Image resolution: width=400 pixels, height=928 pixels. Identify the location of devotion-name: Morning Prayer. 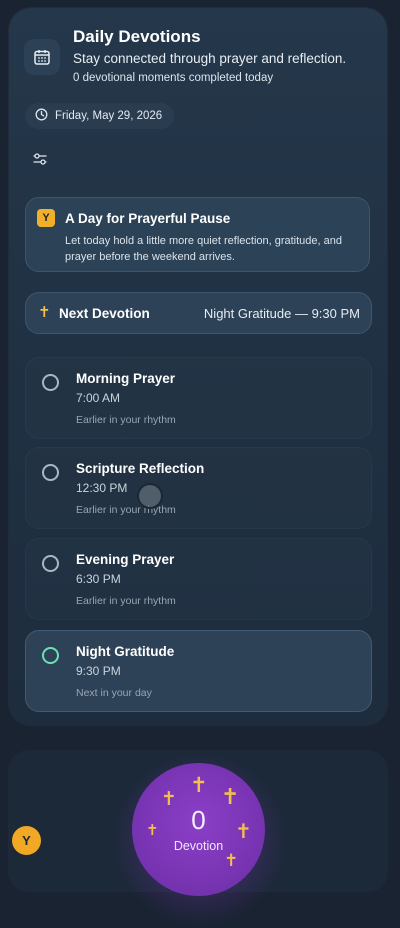
(126, 378).